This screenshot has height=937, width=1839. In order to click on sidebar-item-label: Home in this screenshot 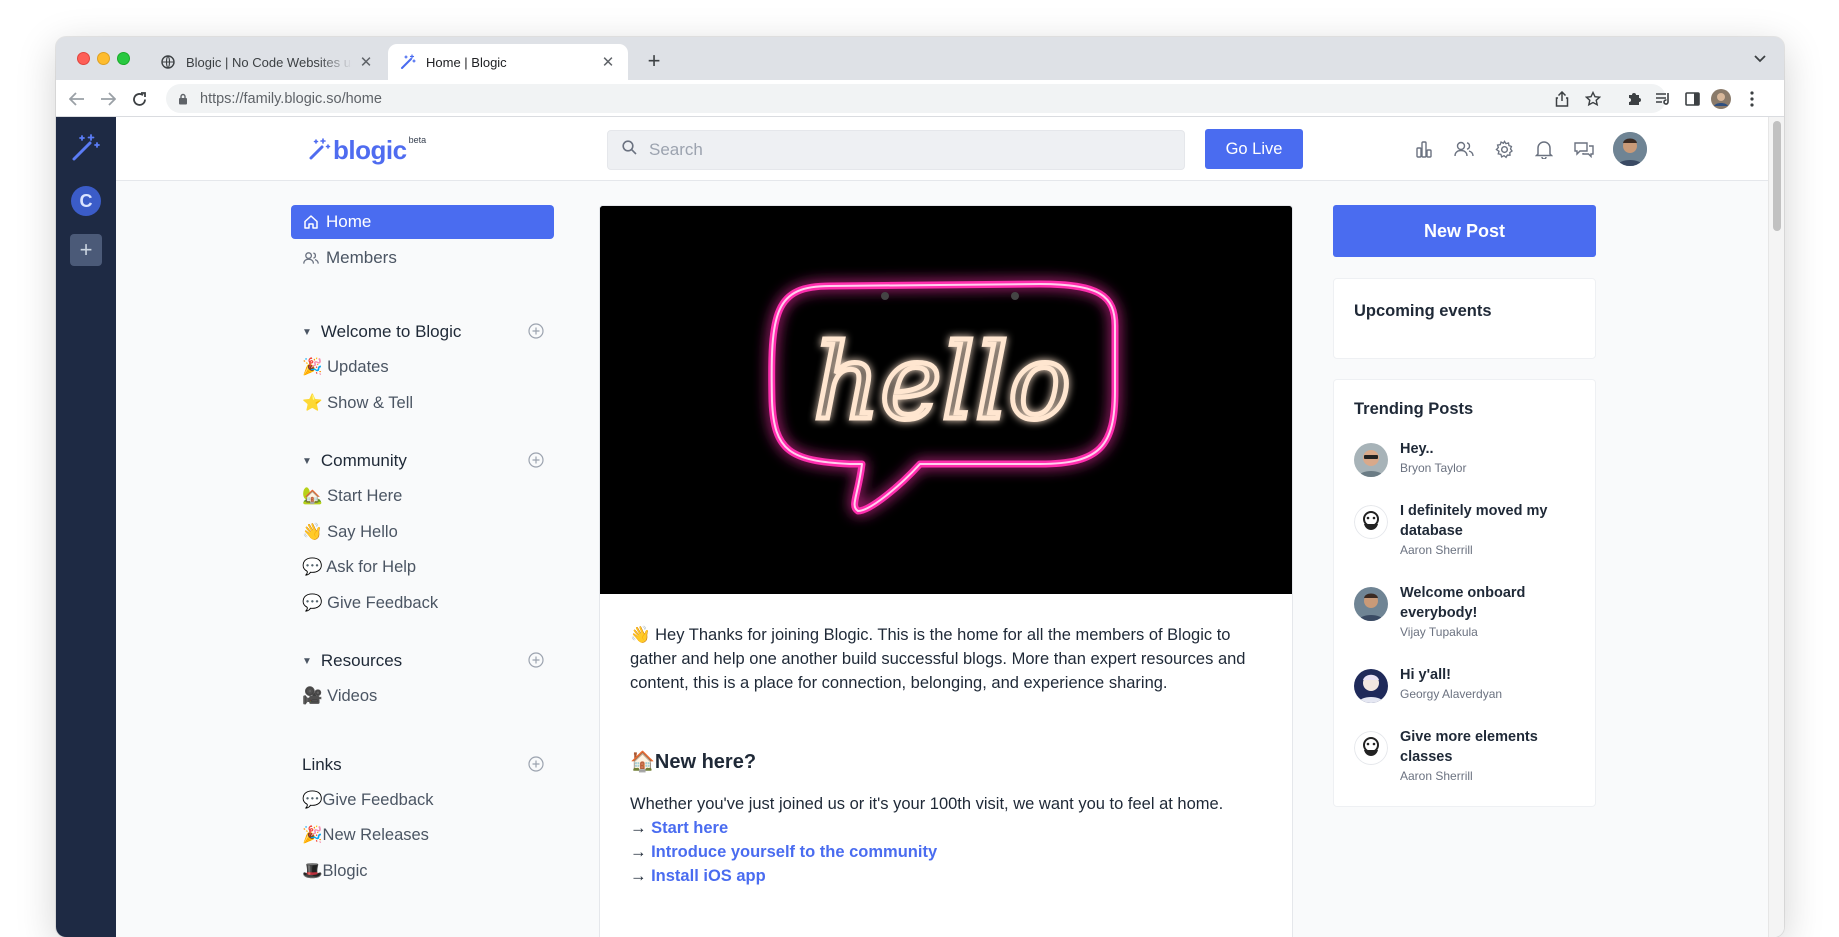, I will do `click(349, 221)`.